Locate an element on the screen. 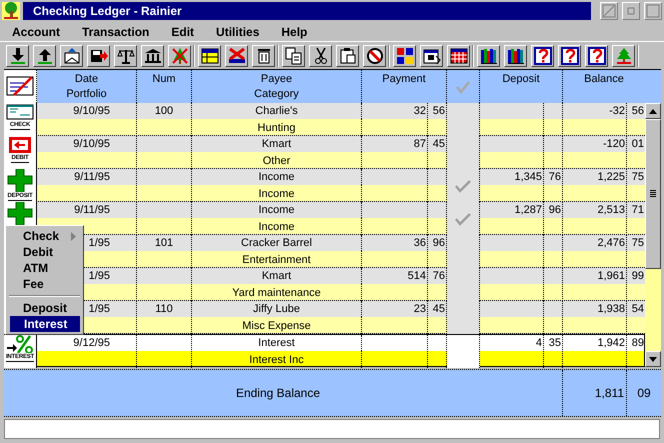 This screenshot has height=443, width=664. table-cell: 1,345 is located at coordinates (528, 177).